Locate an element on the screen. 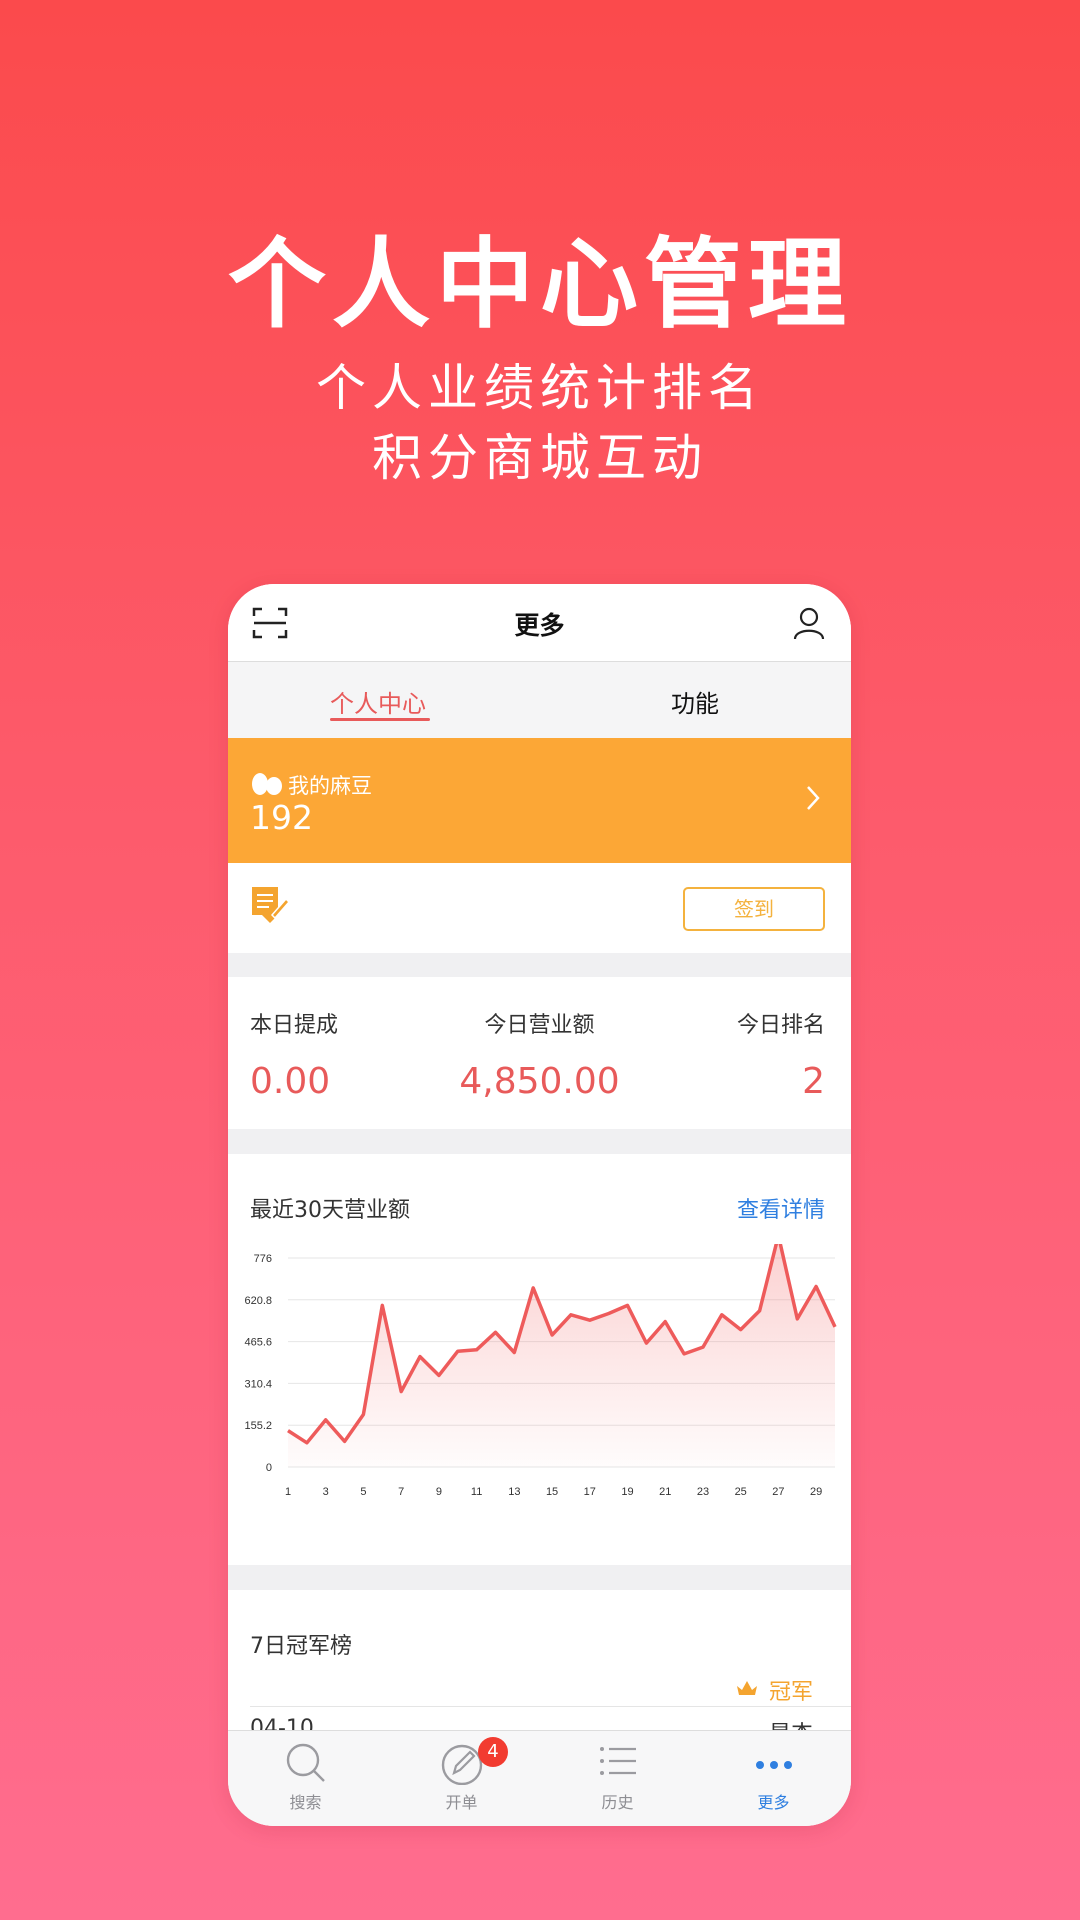 Image resolution: width=1080 pixels, height=1920 pixels. y-tick-label: 310.4 is located at coordinates (258, 1384).